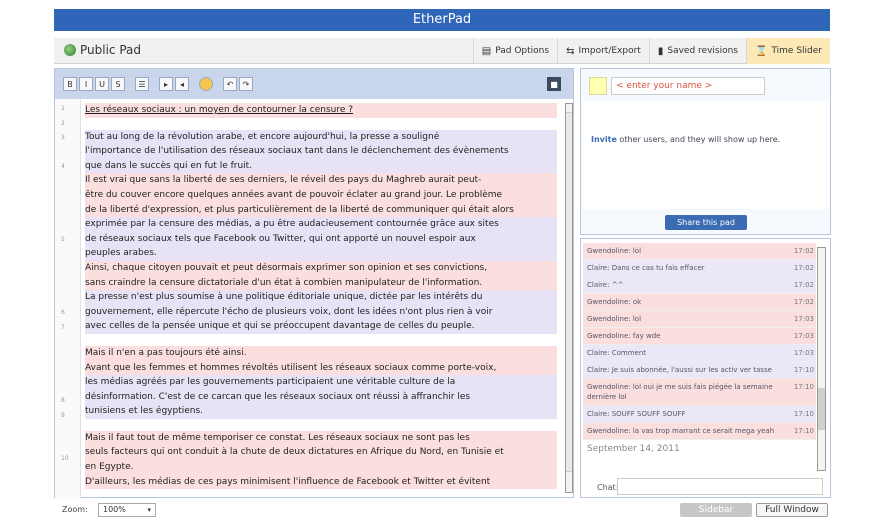  What do you see at coordinates (554, 84) in the screenshot?
I see `save-revision-button: ■` at bounding box center [554, 84].